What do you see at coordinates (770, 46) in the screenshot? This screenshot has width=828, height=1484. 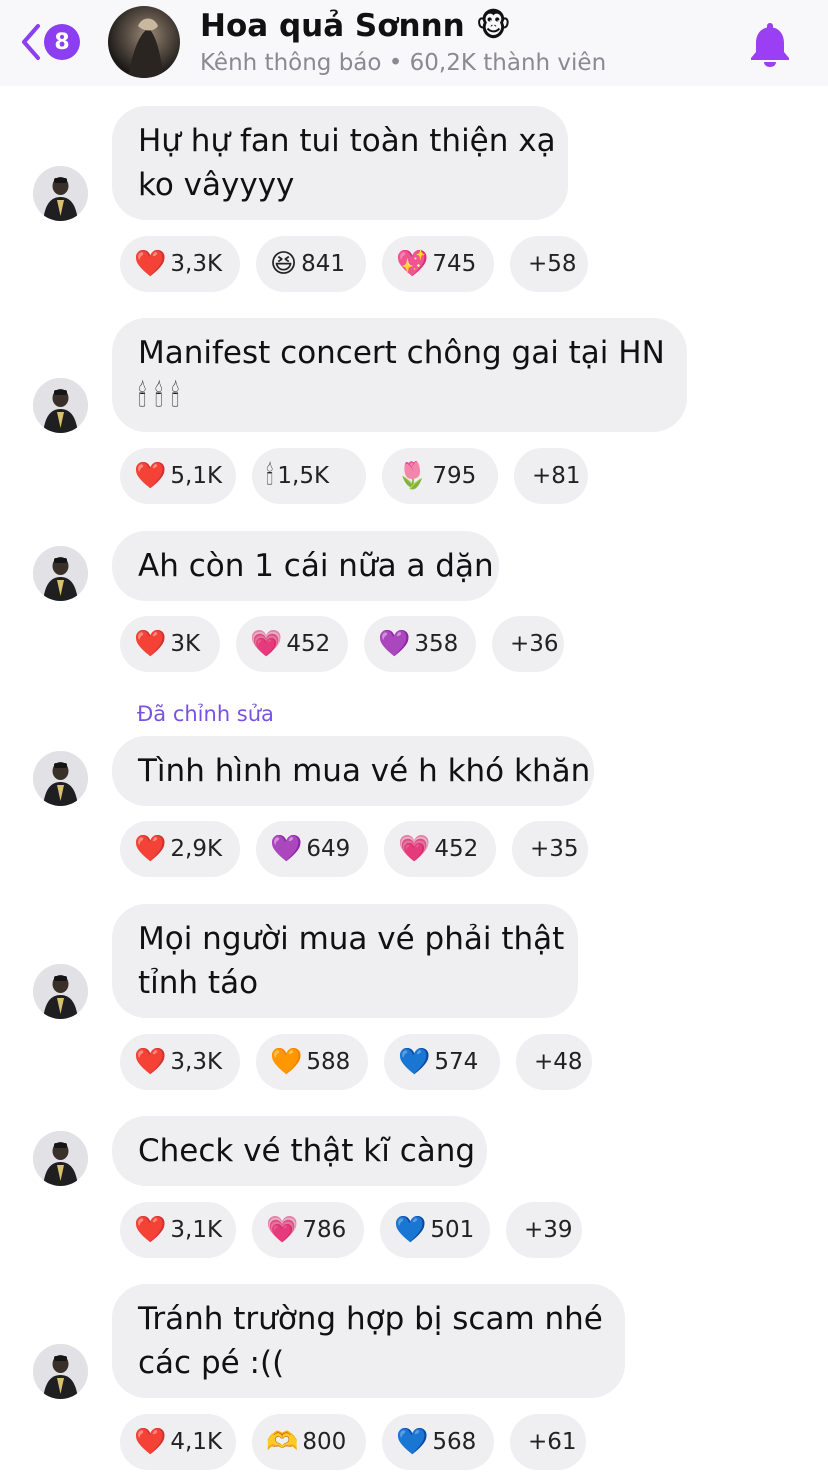 I see `notification-bell-button` at bounding box center [770, 46].